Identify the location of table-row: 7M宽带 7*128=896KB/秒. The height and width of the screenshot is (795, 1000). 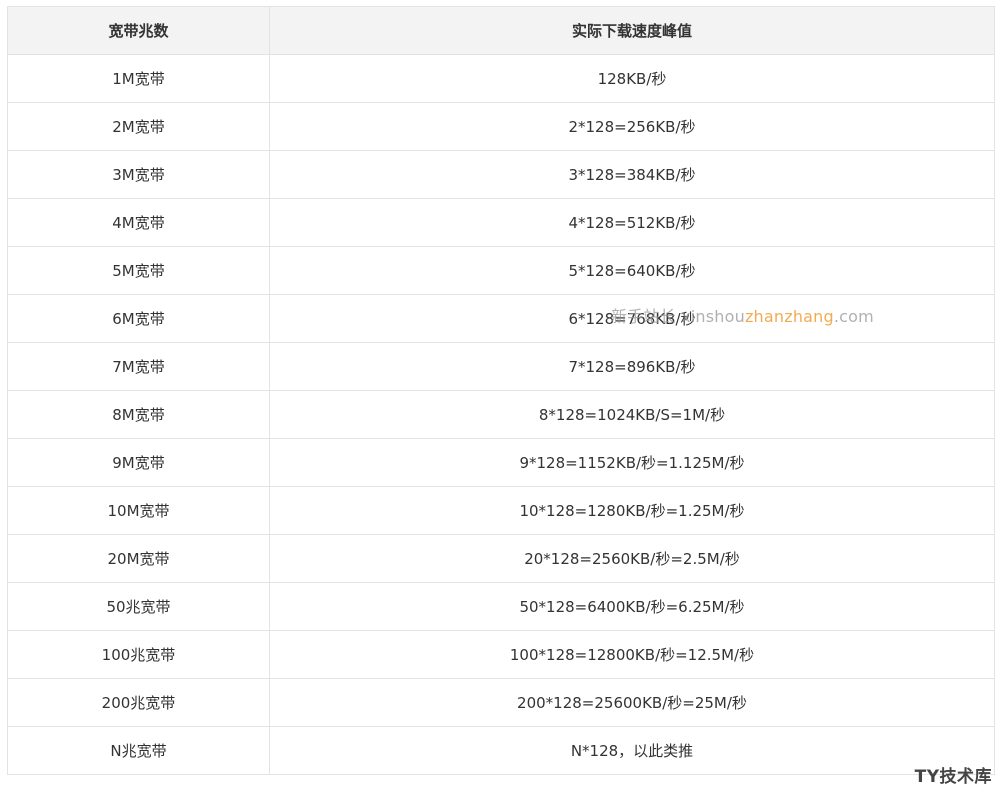
(501, 366).